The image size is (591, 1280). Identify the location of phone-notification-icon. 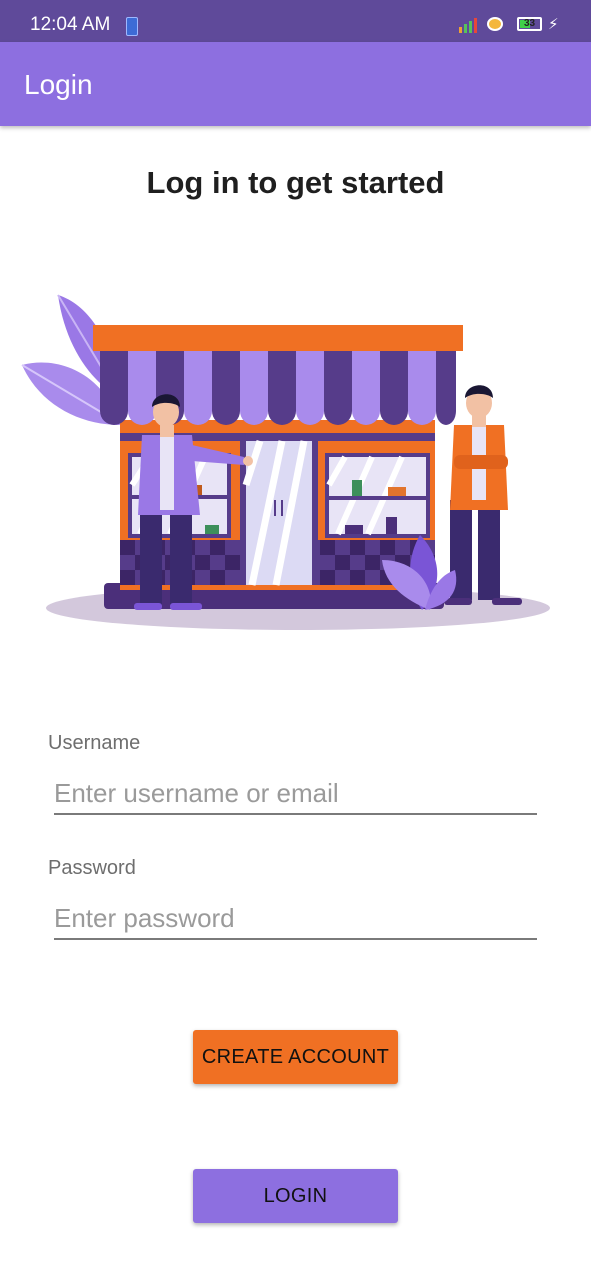
(132, 26).